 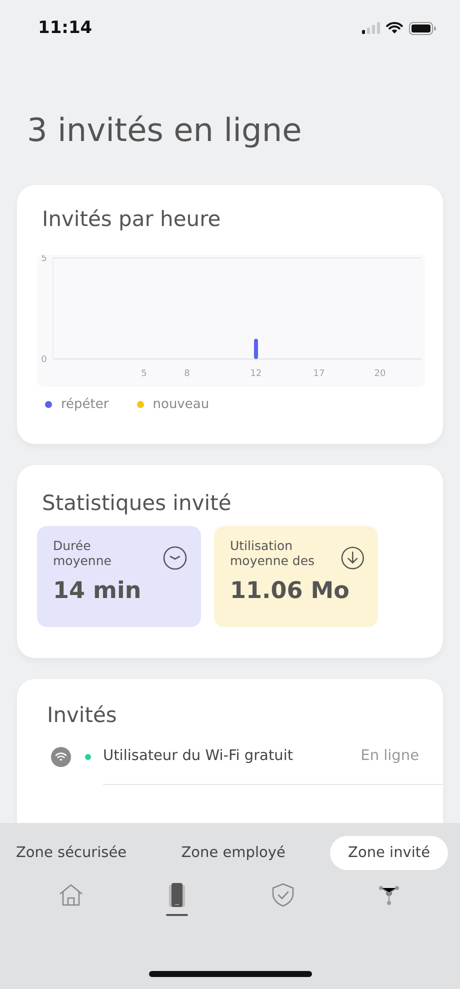 I want to click on home-icon, so click(x=71, y=895).